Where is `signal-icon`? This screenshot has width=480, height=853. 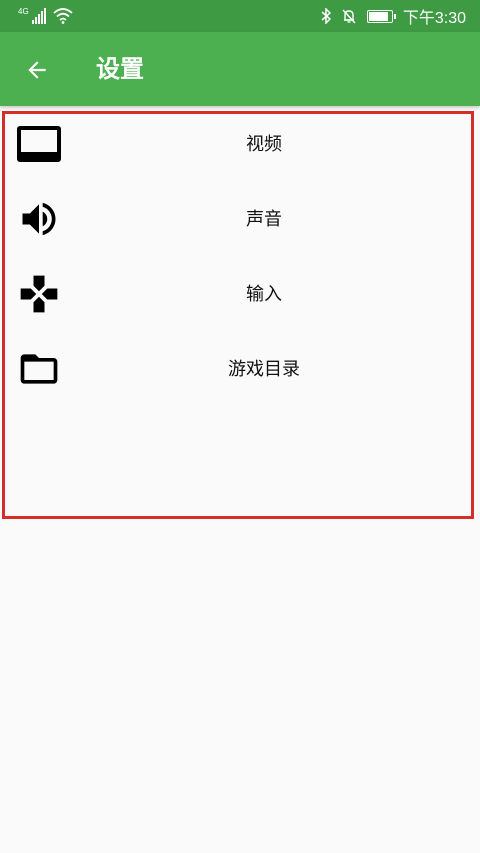
signal-icon is located at coordinates (38, 16).